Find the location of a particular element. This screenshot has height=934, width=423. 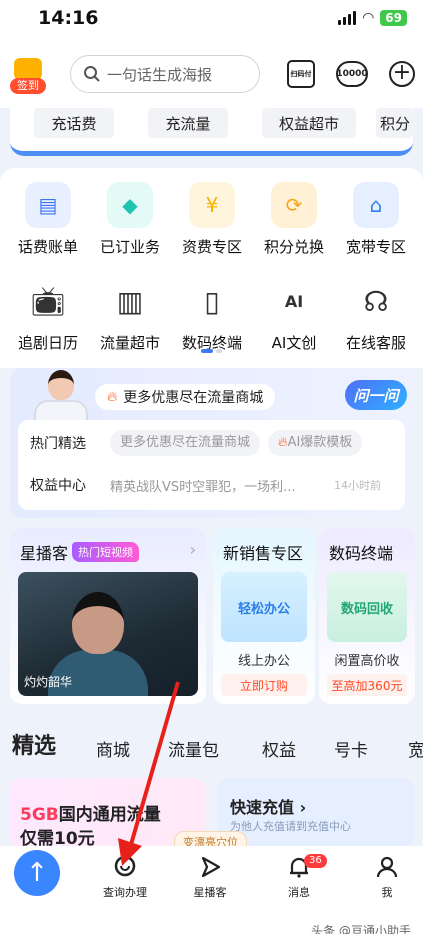

promo-row-rights: 权益中心 精英战队VS时空罪犯，一场利... 14小时前 is located at coordinates (211, 485).